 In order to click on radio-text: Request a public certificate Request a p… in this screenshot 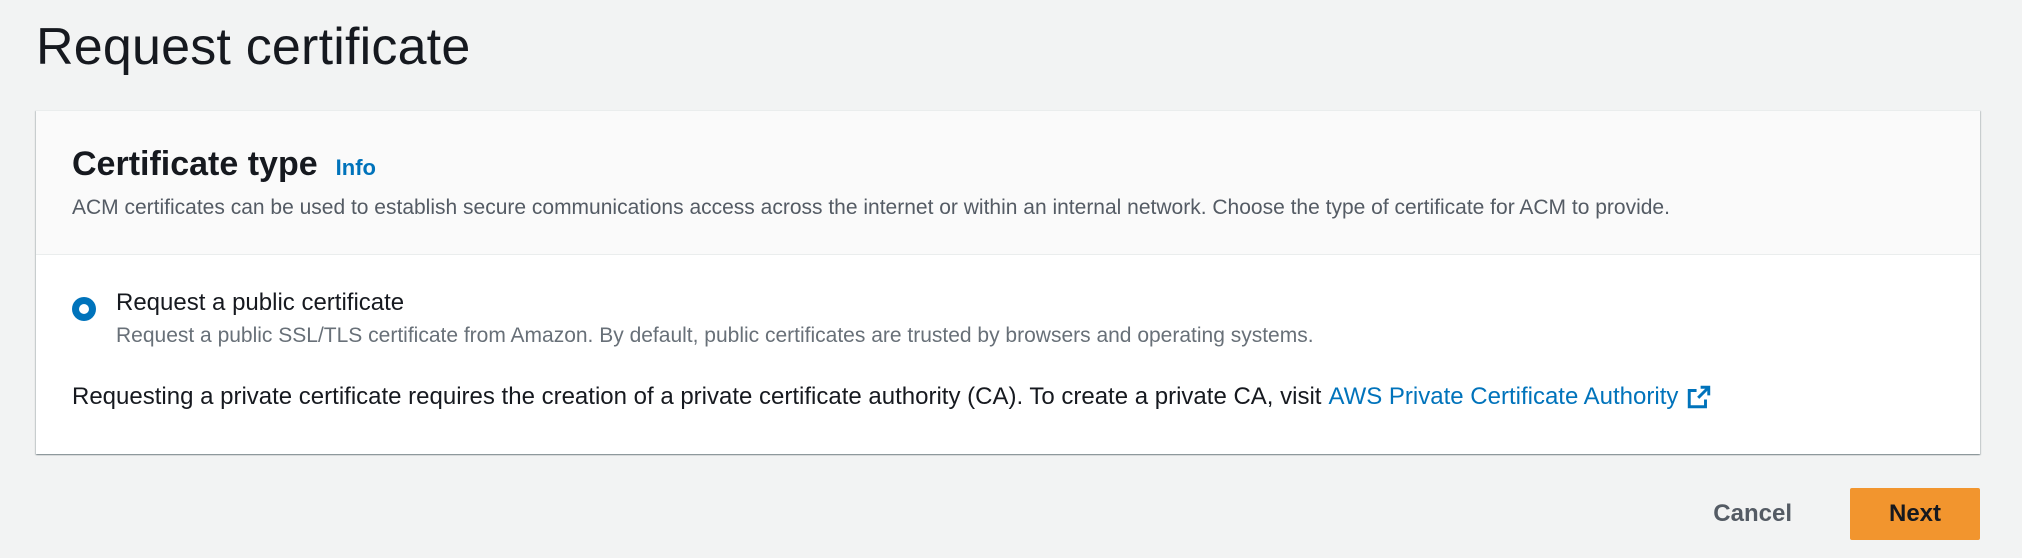, I will do `click(715, 318)`.